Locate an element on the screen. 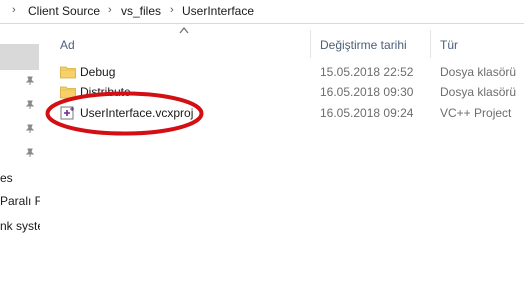 Image resolution: width=524 pixels, height=302 pixels. nav-item-label: Paralı F is located at coordinates (20, 201).